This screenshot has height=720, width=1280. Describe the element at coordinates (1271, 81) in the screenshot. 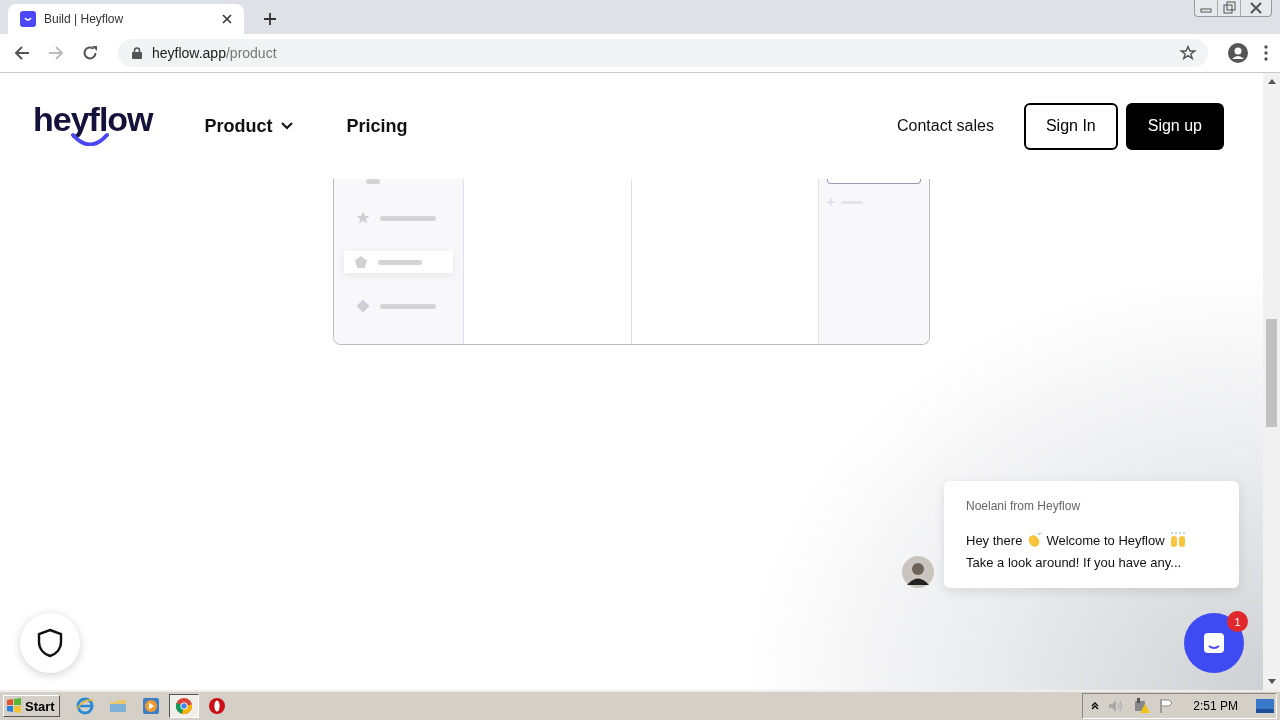

I see `scroll-up-icon` at that location.